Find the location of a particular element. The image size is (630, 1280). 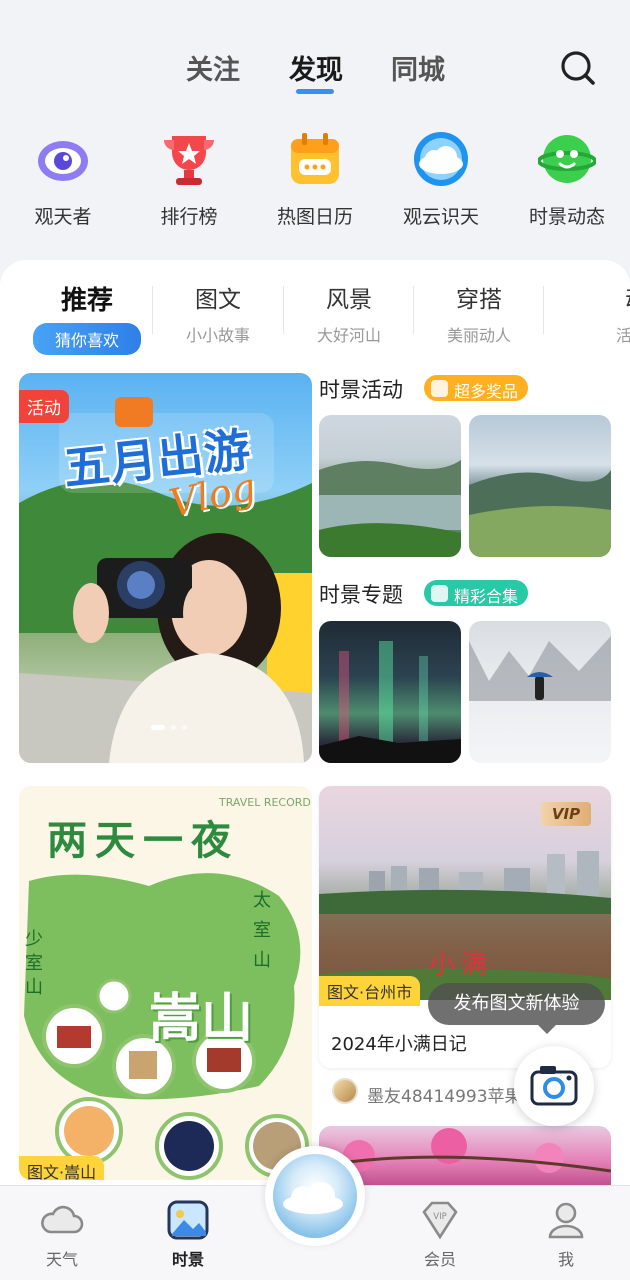

category-title: 推荐 is located at coordinates (86, 301).